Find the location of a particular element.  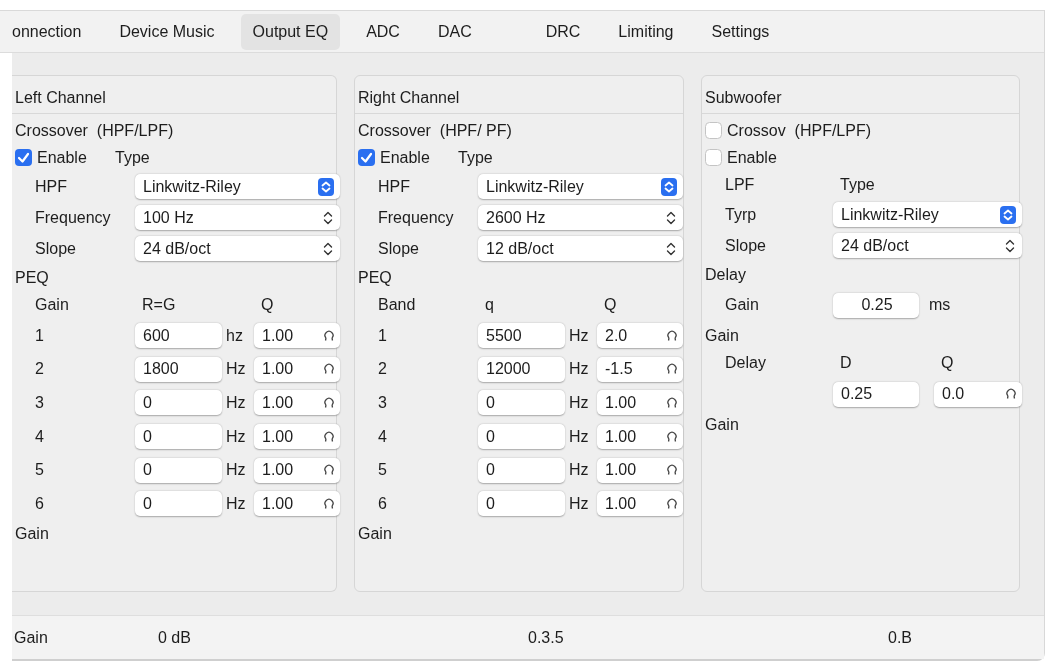

status-text: 0.3.5 is located at coordinates (546, 637).